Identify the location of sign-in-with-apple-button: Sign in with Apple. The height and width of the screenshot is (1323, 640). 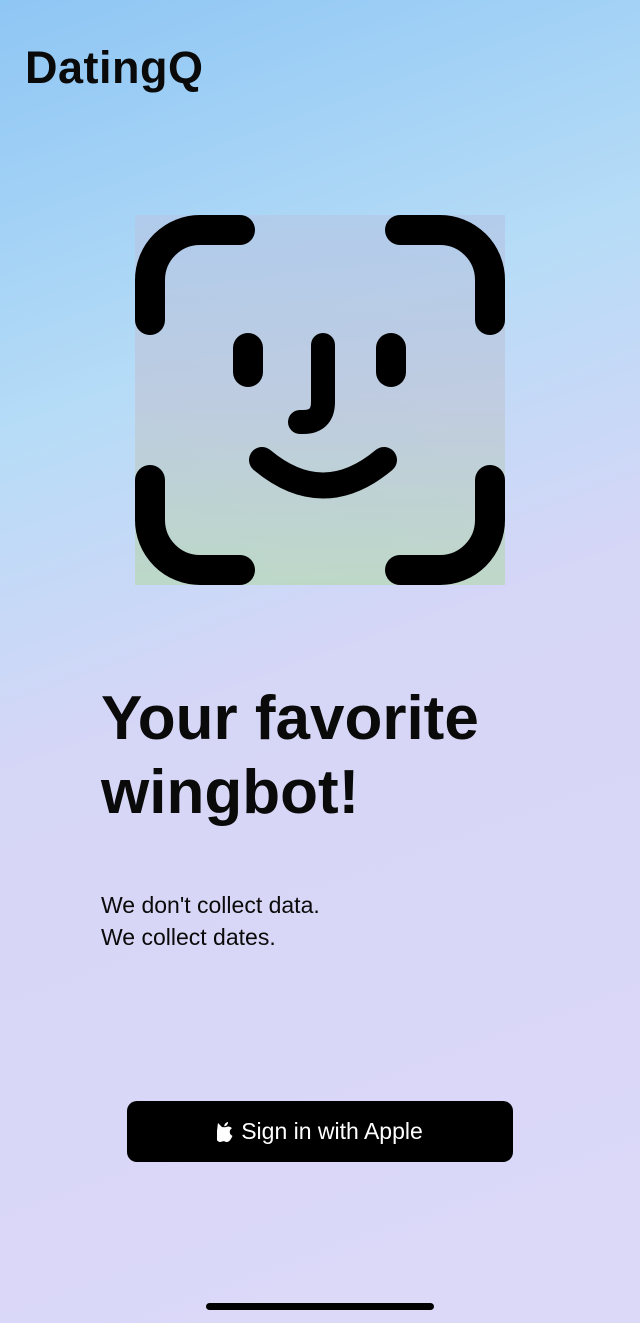
(320, 1131).